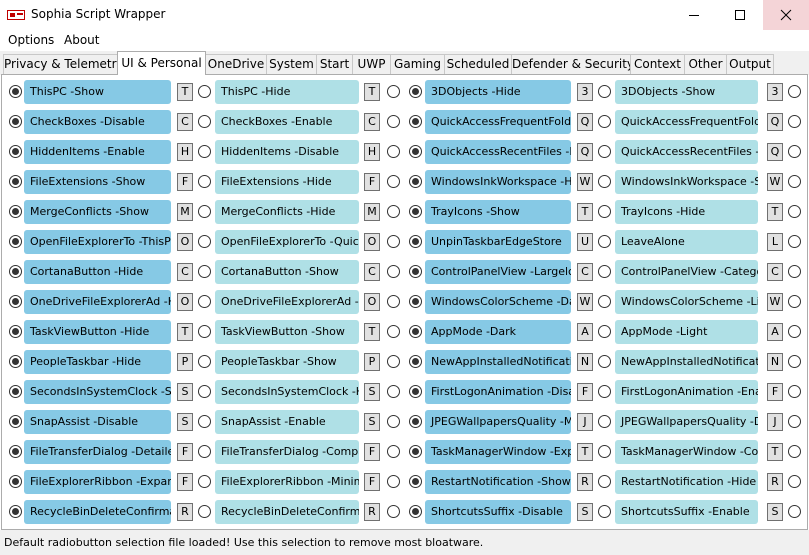 This screenshot has width=809, height=555. What do you see at coordinates (287, 152) in the screenshot?
I see `option-label: HiddenItems -Disable` at bounding box center [287, 152].